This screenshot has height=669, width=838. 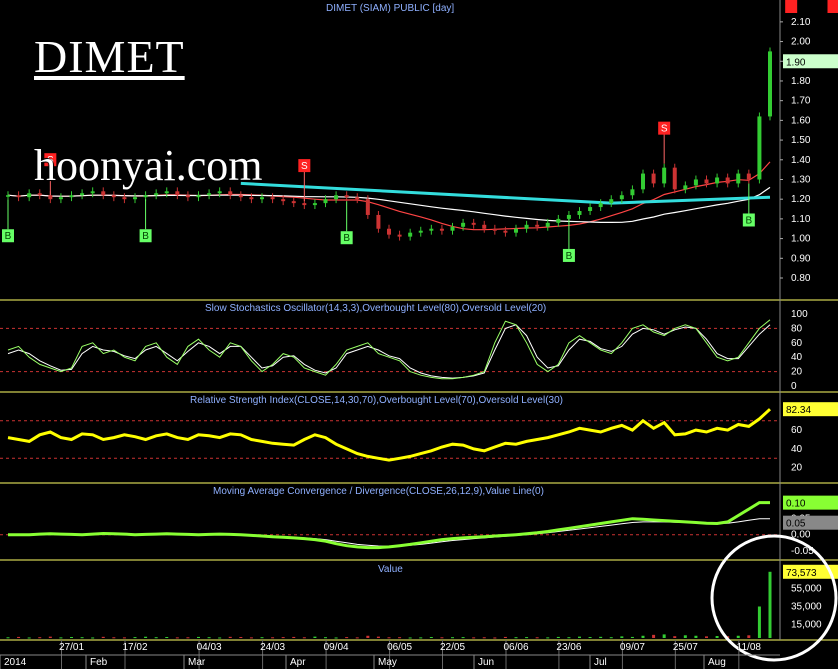 What do you see at coordinates (452, 647) in the screenshot?
I see `date-tick-label: 22/05` at bounding box center [452, 647].